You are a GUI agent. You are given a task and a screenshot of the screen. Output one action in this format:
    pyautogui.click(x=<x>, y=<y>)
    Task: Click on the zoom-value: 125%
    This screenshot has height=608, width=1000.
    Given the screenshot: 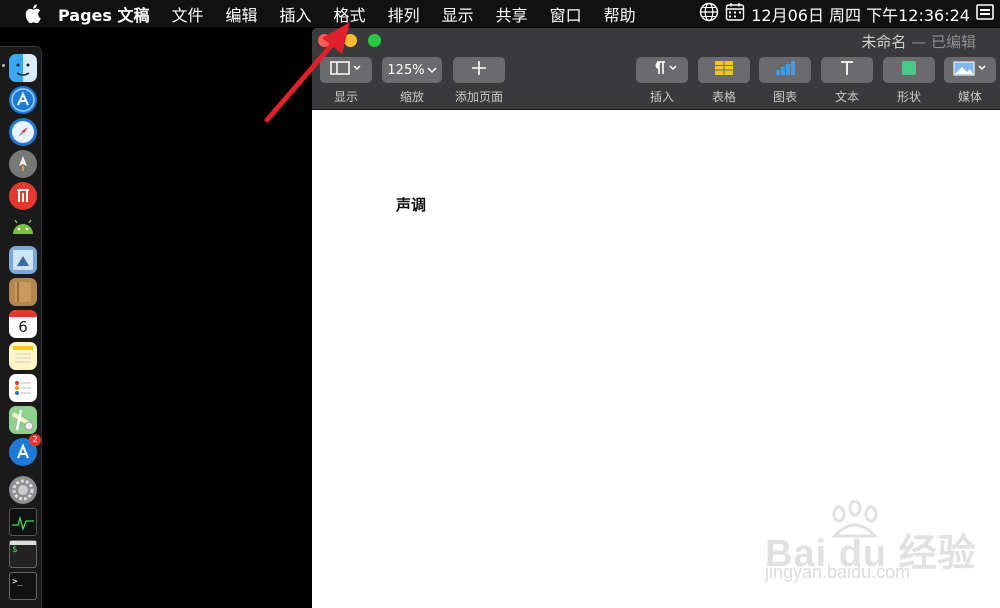 What is the action you would take?
    pyautogui.click(x=406, y=70)
    